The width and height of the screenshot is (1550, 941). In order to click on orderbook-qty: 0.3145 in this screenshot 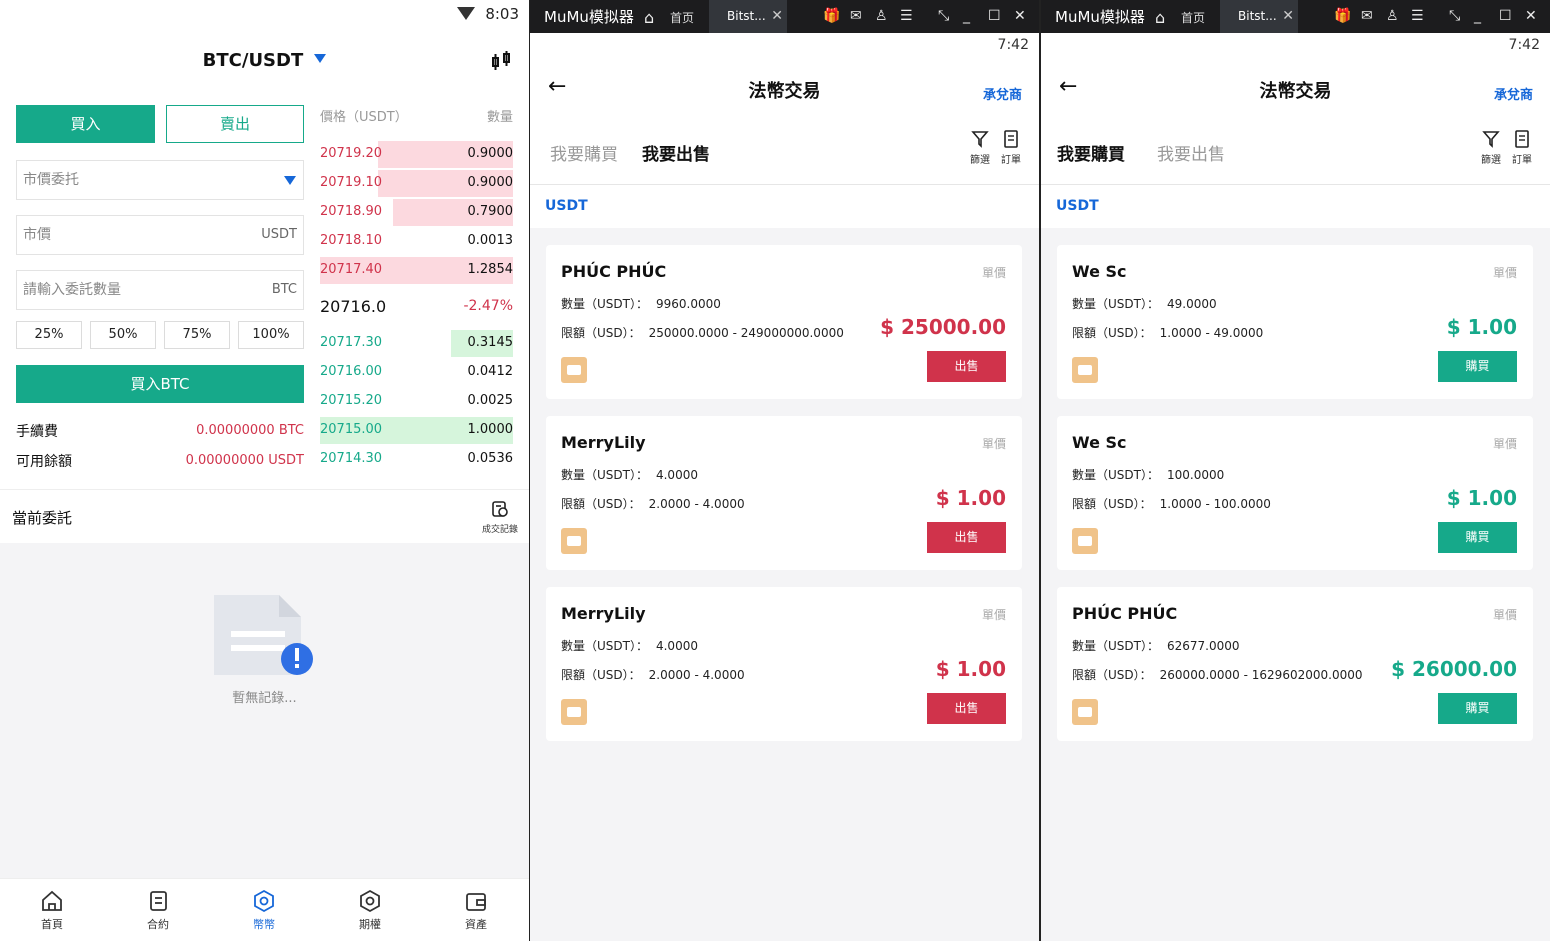, I will do `click(490, 342)`.